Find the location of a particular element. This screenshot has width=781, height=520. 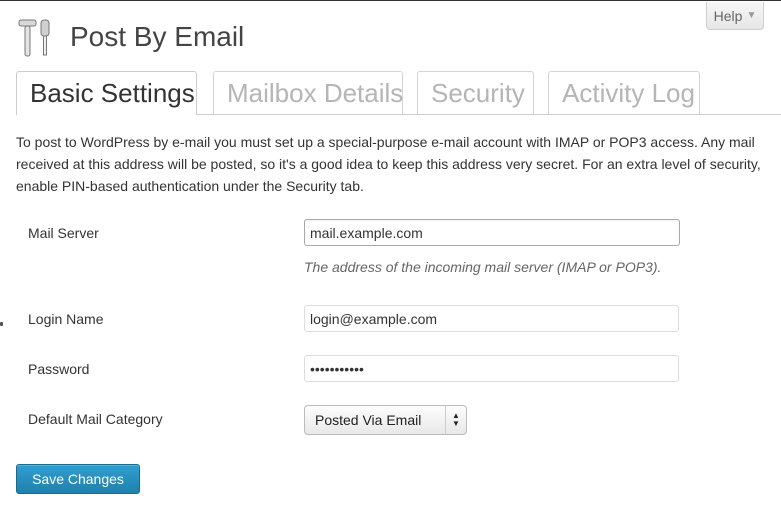

mail-server-input is located at coordinates (492, 232).